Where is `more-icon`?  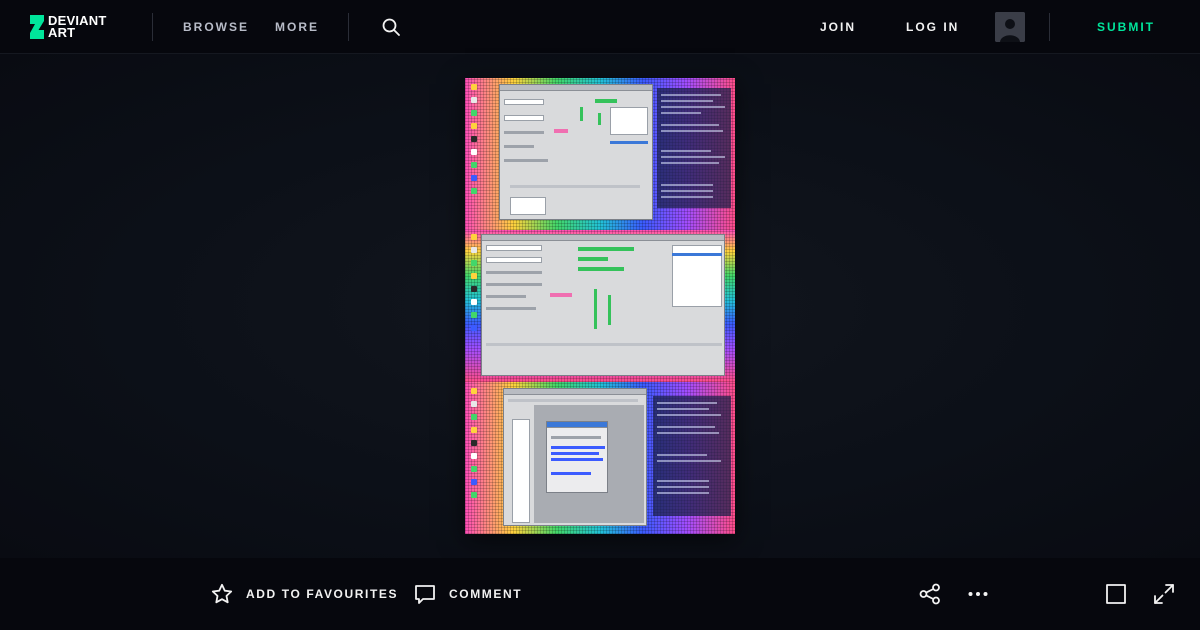 more-icon is located at coordinates (978, 594).